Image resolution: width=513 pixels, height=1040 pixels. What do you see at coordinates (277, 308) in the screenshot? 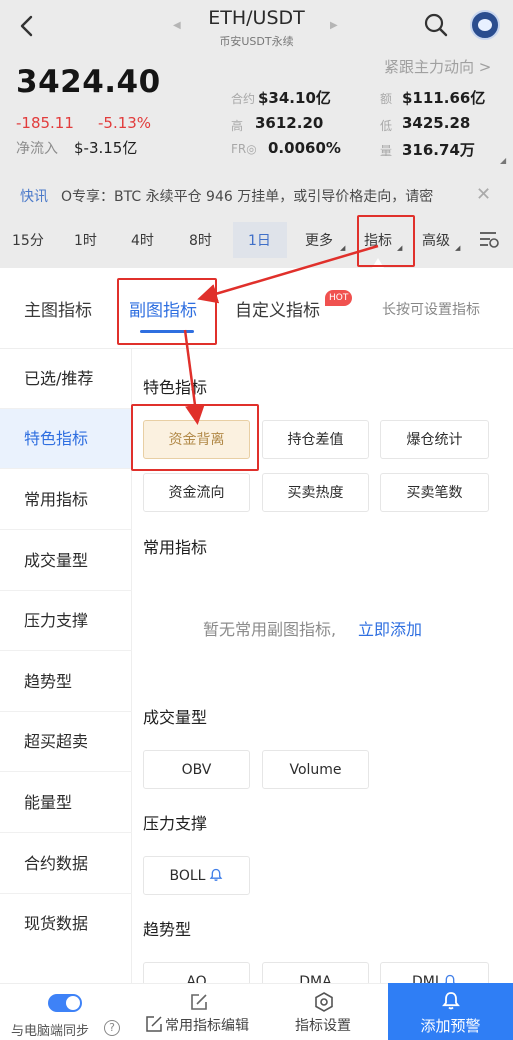
I see `tab-custom-indicators: 自定义指标` at bounding box center [277, 308].